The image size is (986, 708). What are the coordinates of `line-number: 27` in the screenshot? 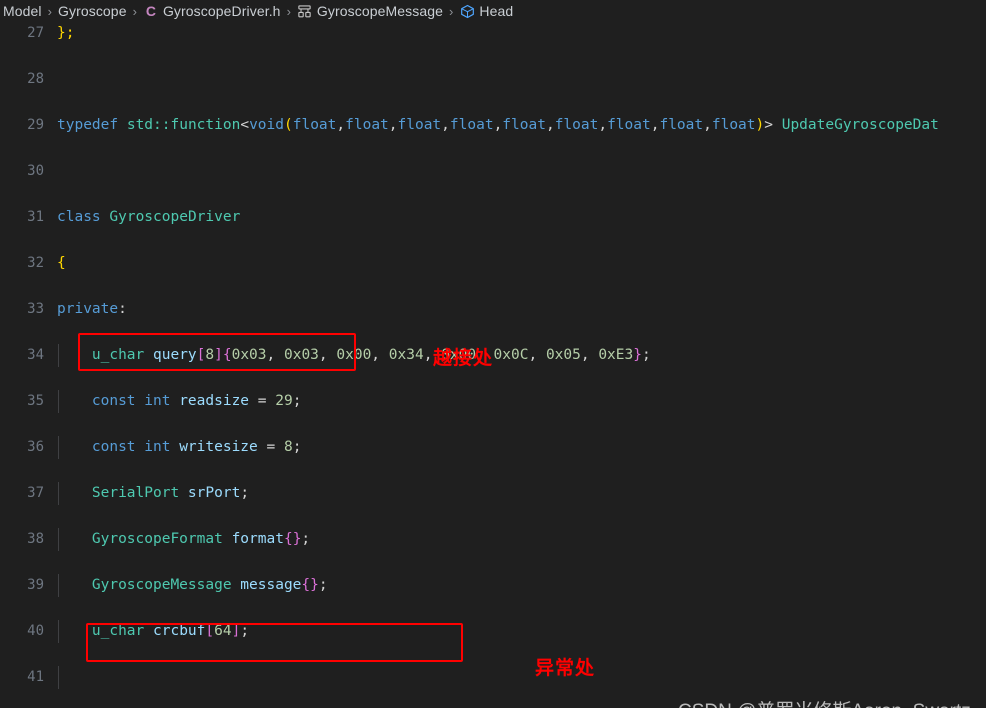 It's located at (35, 33).